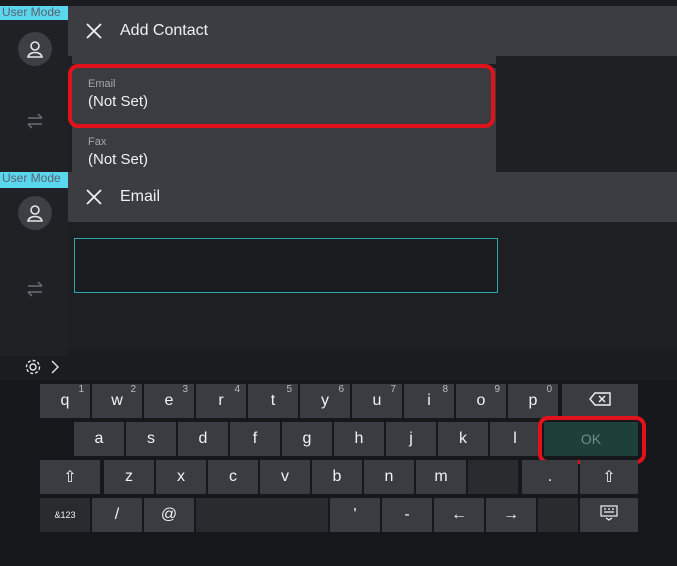 The width and height of the screenshot is (677, 566). What do you see at coordinates (341, 389) in the screenshot?
I see `key-number: 6` at bounding box center [341, 389].